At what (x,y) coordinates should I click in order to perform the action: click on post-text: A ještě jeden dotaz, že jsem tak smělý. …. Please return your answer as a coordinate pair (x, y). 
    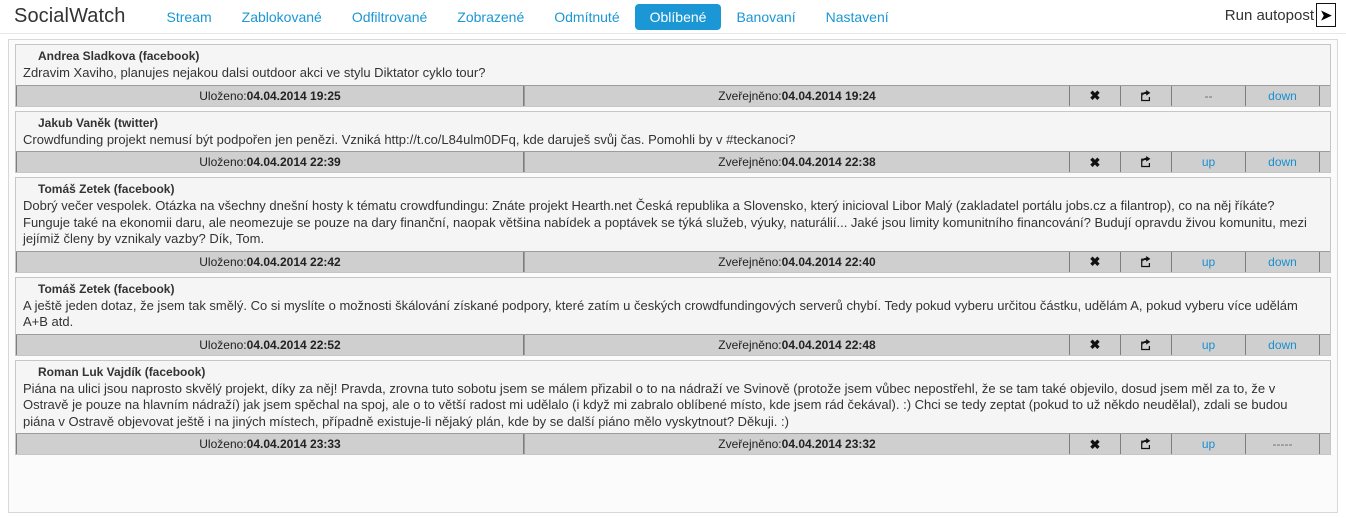
    Looking at the image, I should click on (660, 313).